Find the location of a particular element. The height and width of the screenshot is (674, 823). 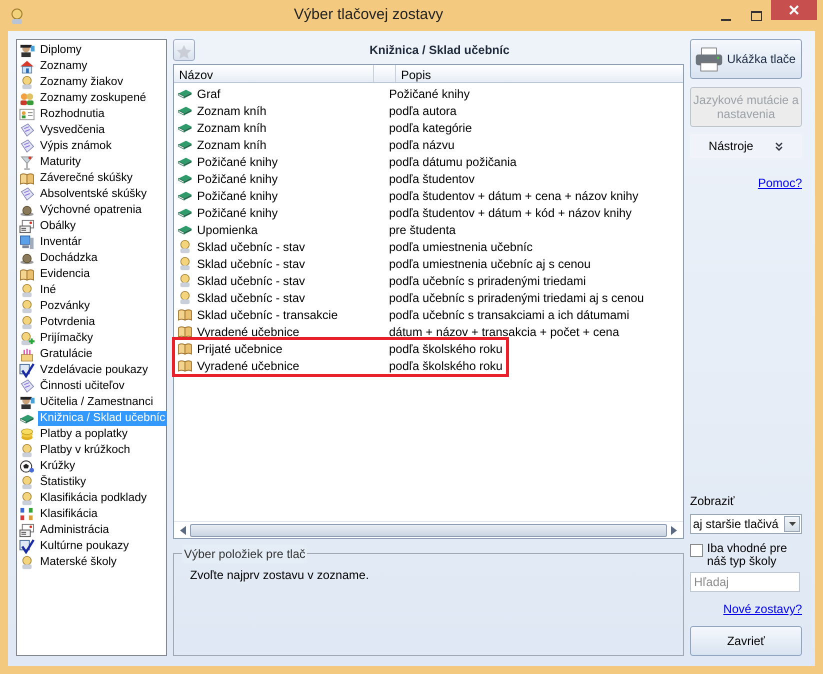

report-name: Prijaté učebnice is located at coordinates (239, 349).